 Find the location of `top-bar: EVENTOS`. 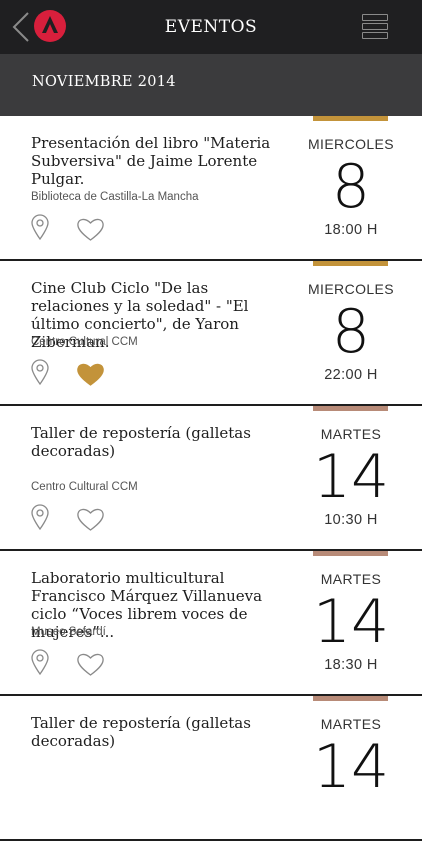

top-bar: EVENTOS is located at coordinates (211, 27).